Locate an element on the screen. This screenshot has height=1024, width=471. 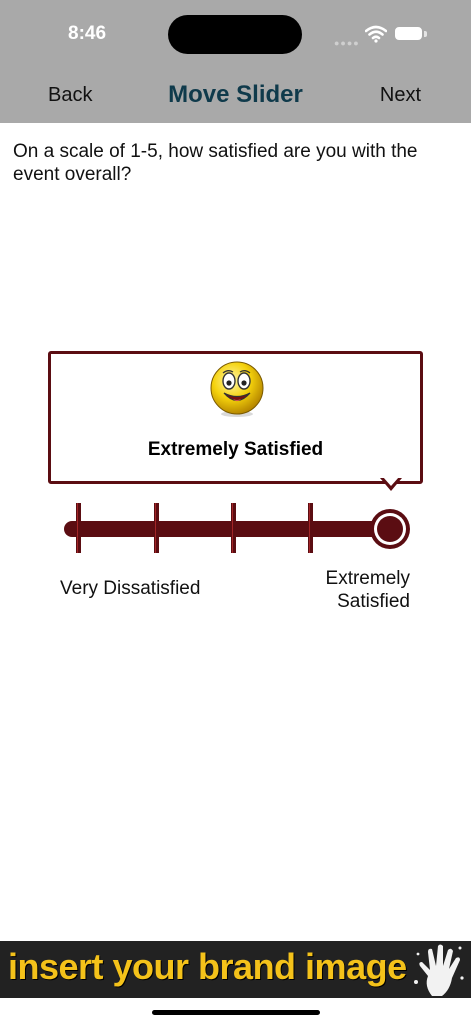
next-button: Next is located at coordinates (400, 95).